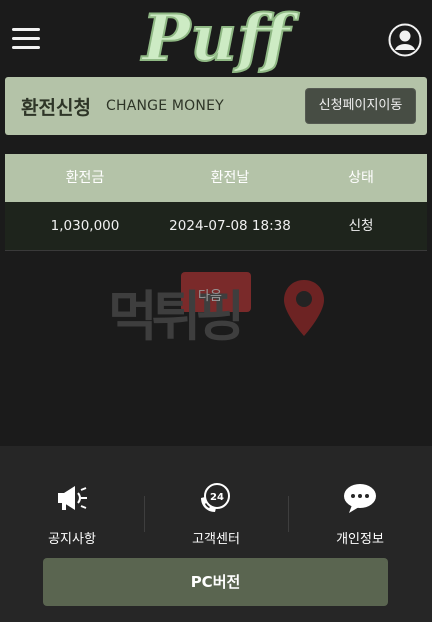 The image size is (432, 622). What do you see at coordinates (361, 226) in the screenshot?
I see `cell-status: 신청` at bounding box center [361, 226].